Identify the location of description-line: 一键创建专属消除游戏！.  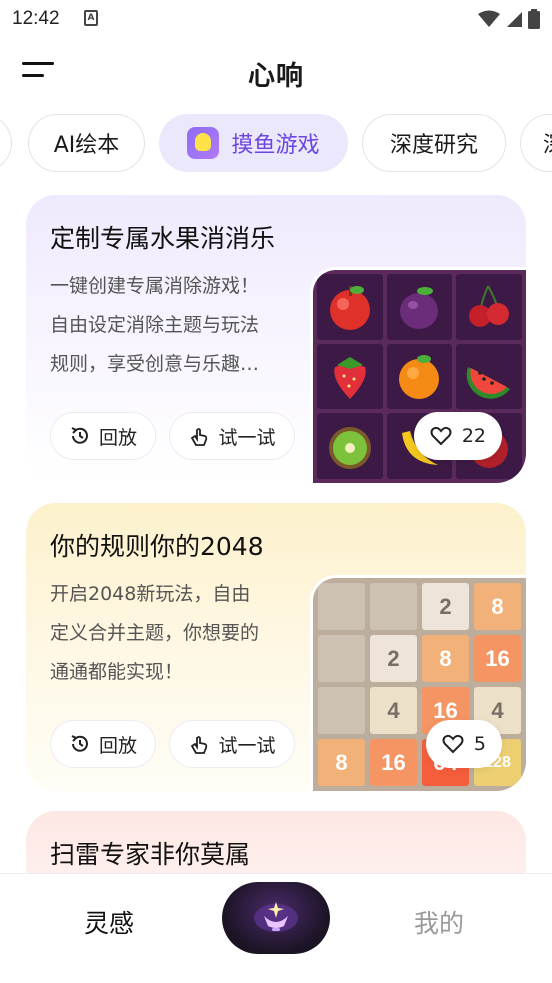
(155, 286).